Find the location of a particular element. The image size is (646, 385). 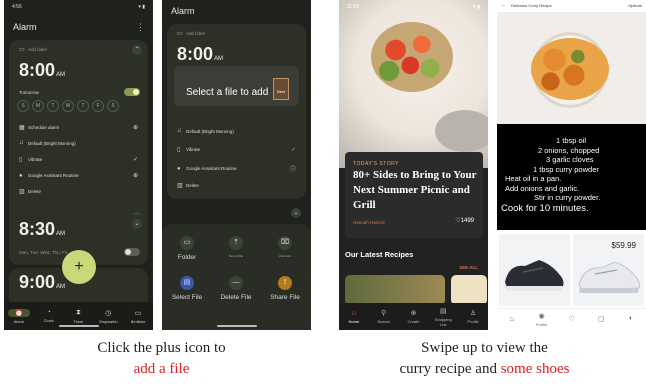

like-count: ♡1499 is located at coordinates (464, 220).